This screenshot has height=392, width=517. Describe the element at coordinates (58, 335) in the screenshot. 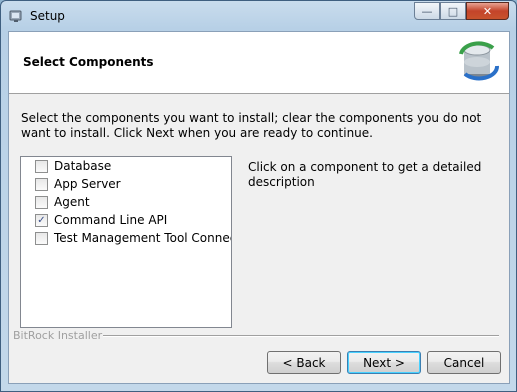

I see `installer-brand-label: BitRock Installer` at that location.